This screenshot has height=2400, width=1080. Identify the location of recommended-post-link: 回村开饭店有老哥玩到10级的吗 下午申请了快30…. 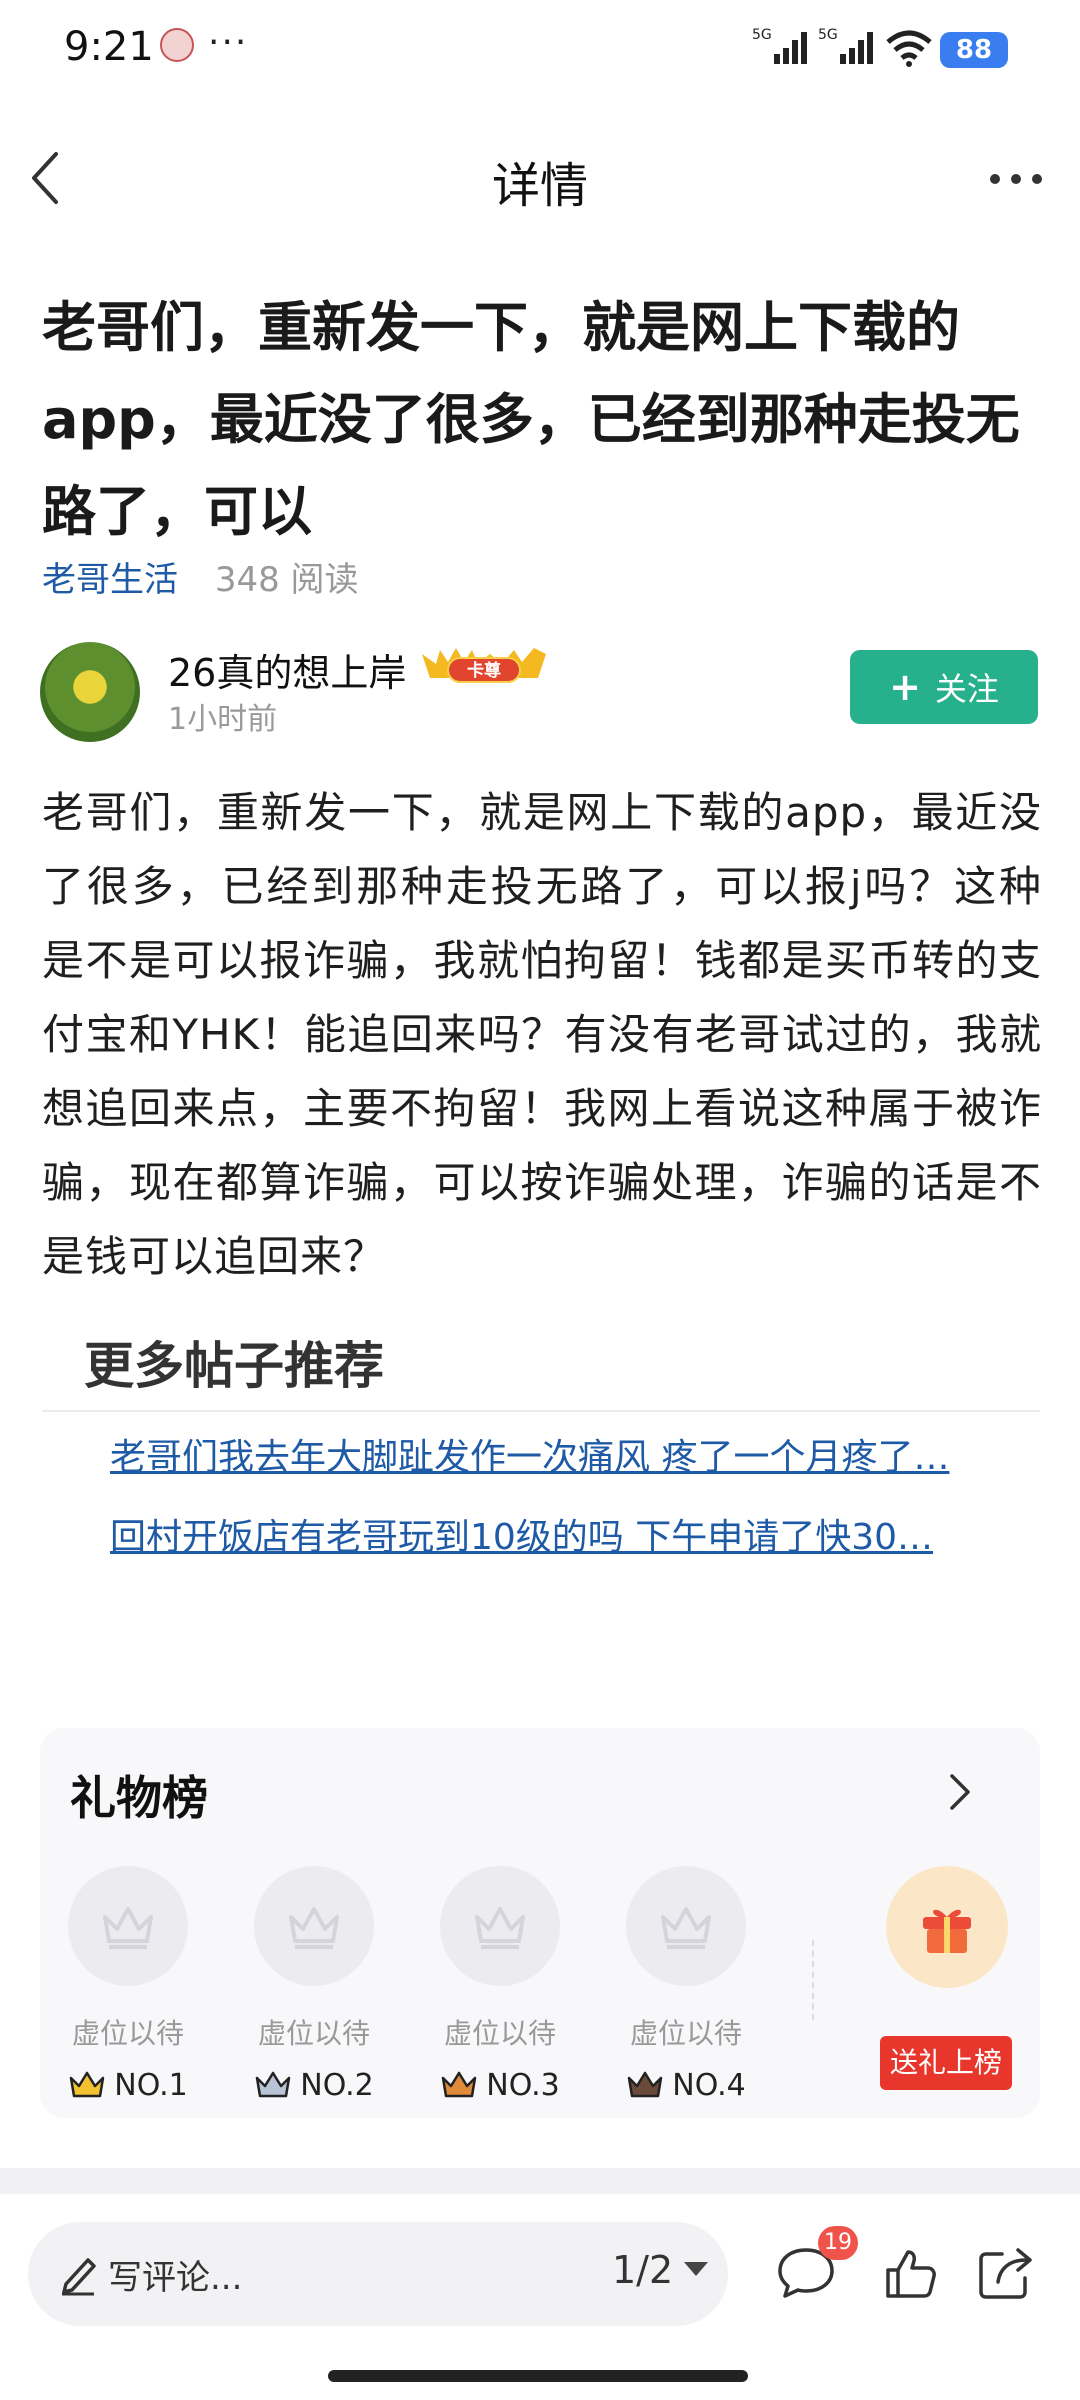
(550, 1534).